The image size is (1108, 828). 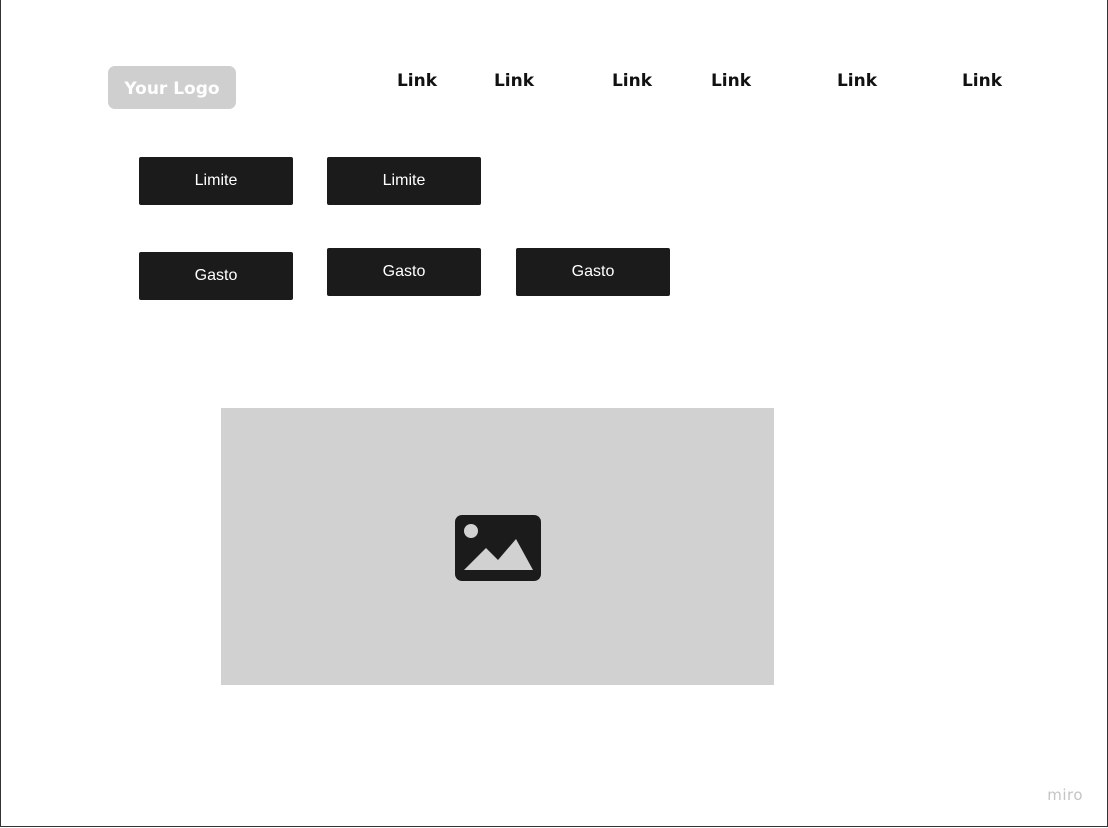 I want to click on gasto-button-1: Gasto, so click(x=216, y=276).